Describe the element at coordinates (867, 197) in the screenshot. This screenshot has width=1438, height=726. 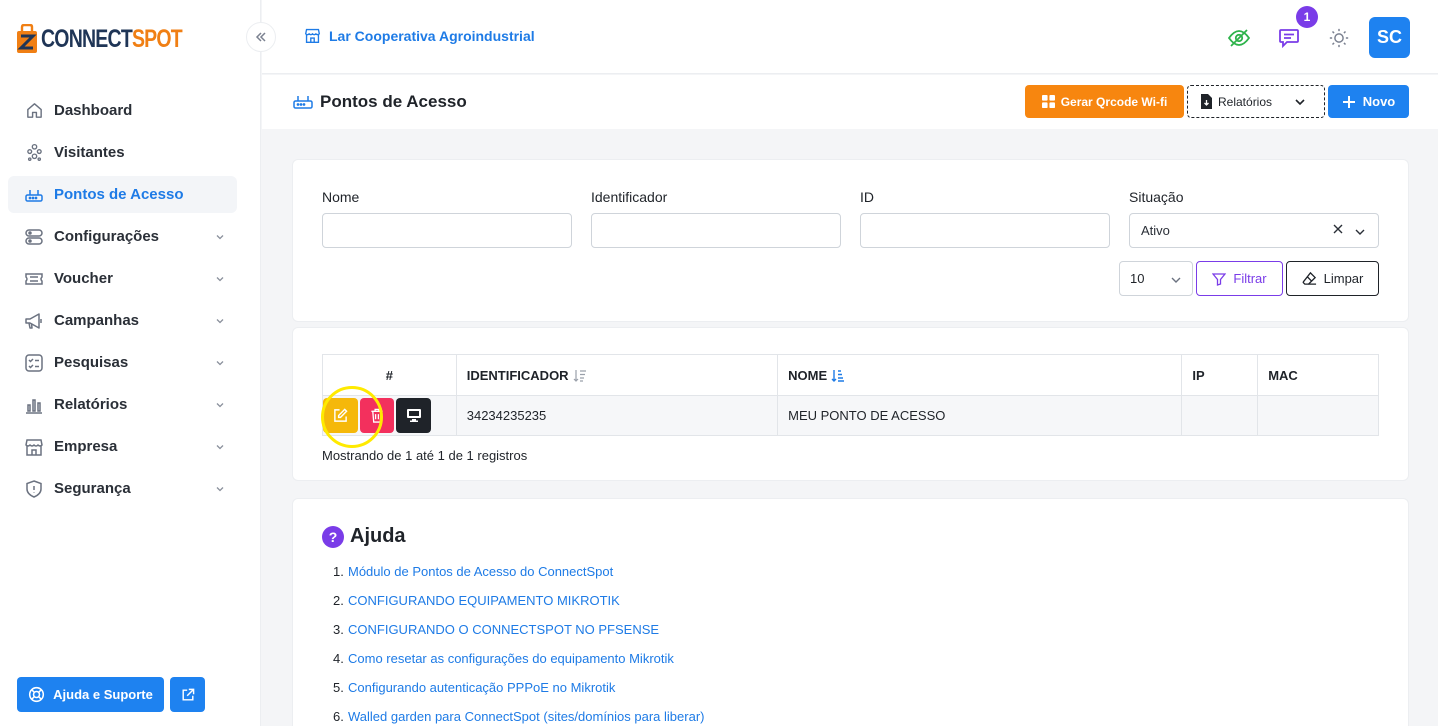
I see `id-filter-label: ID` at that location.